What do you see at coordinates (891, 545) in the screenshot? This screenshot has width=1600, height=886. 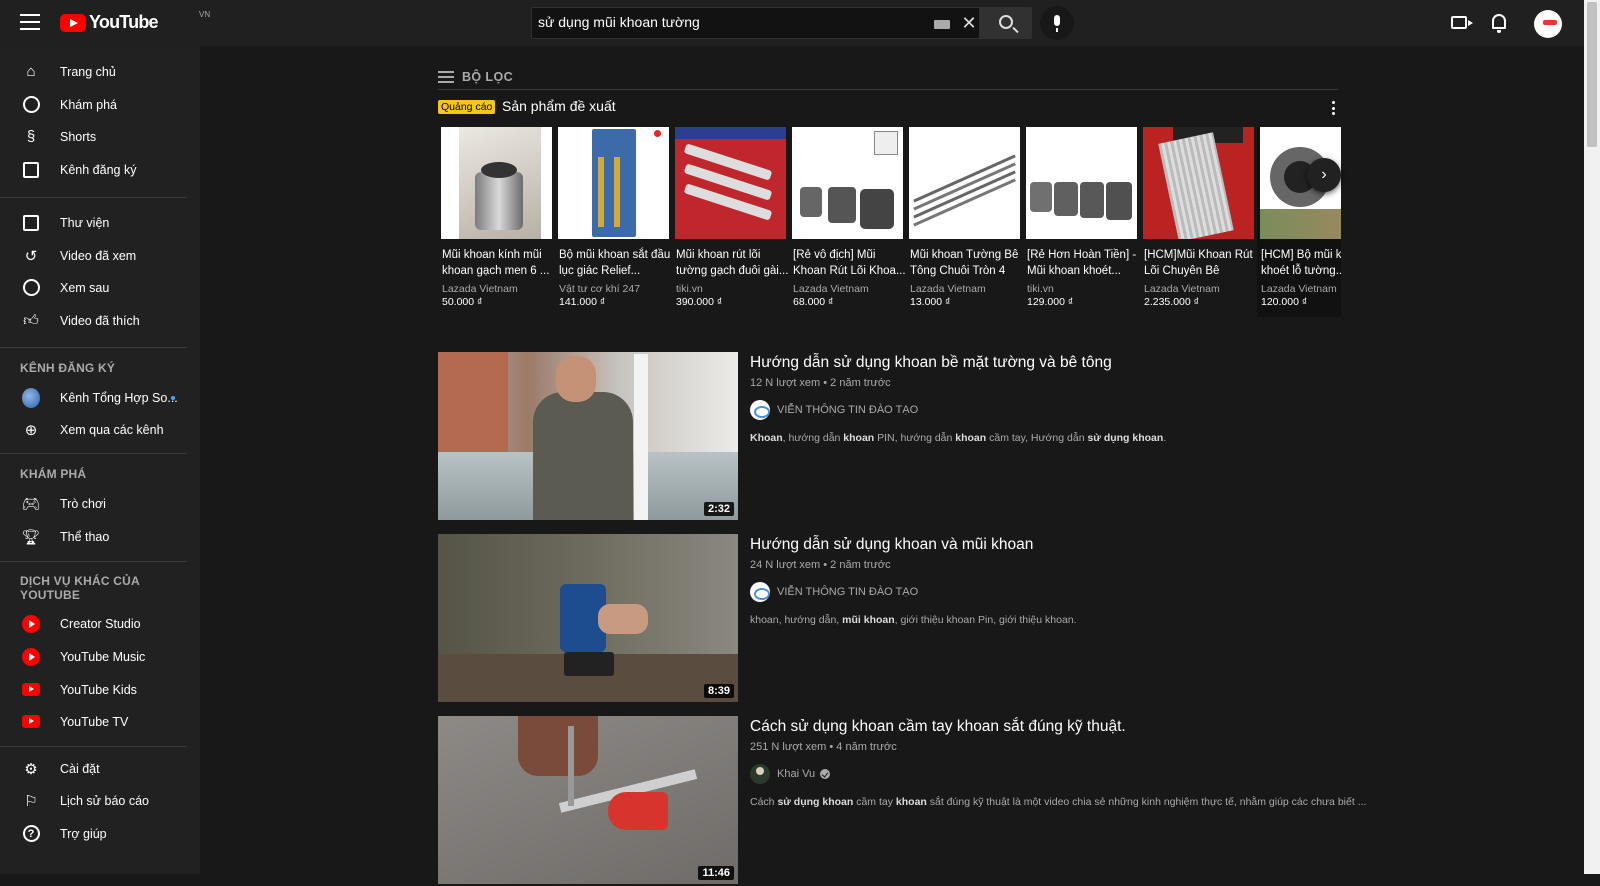 I see `video-title: Hướng dẫn sử dụng khoan và mũi khoan` at bounding box center [891, 545].